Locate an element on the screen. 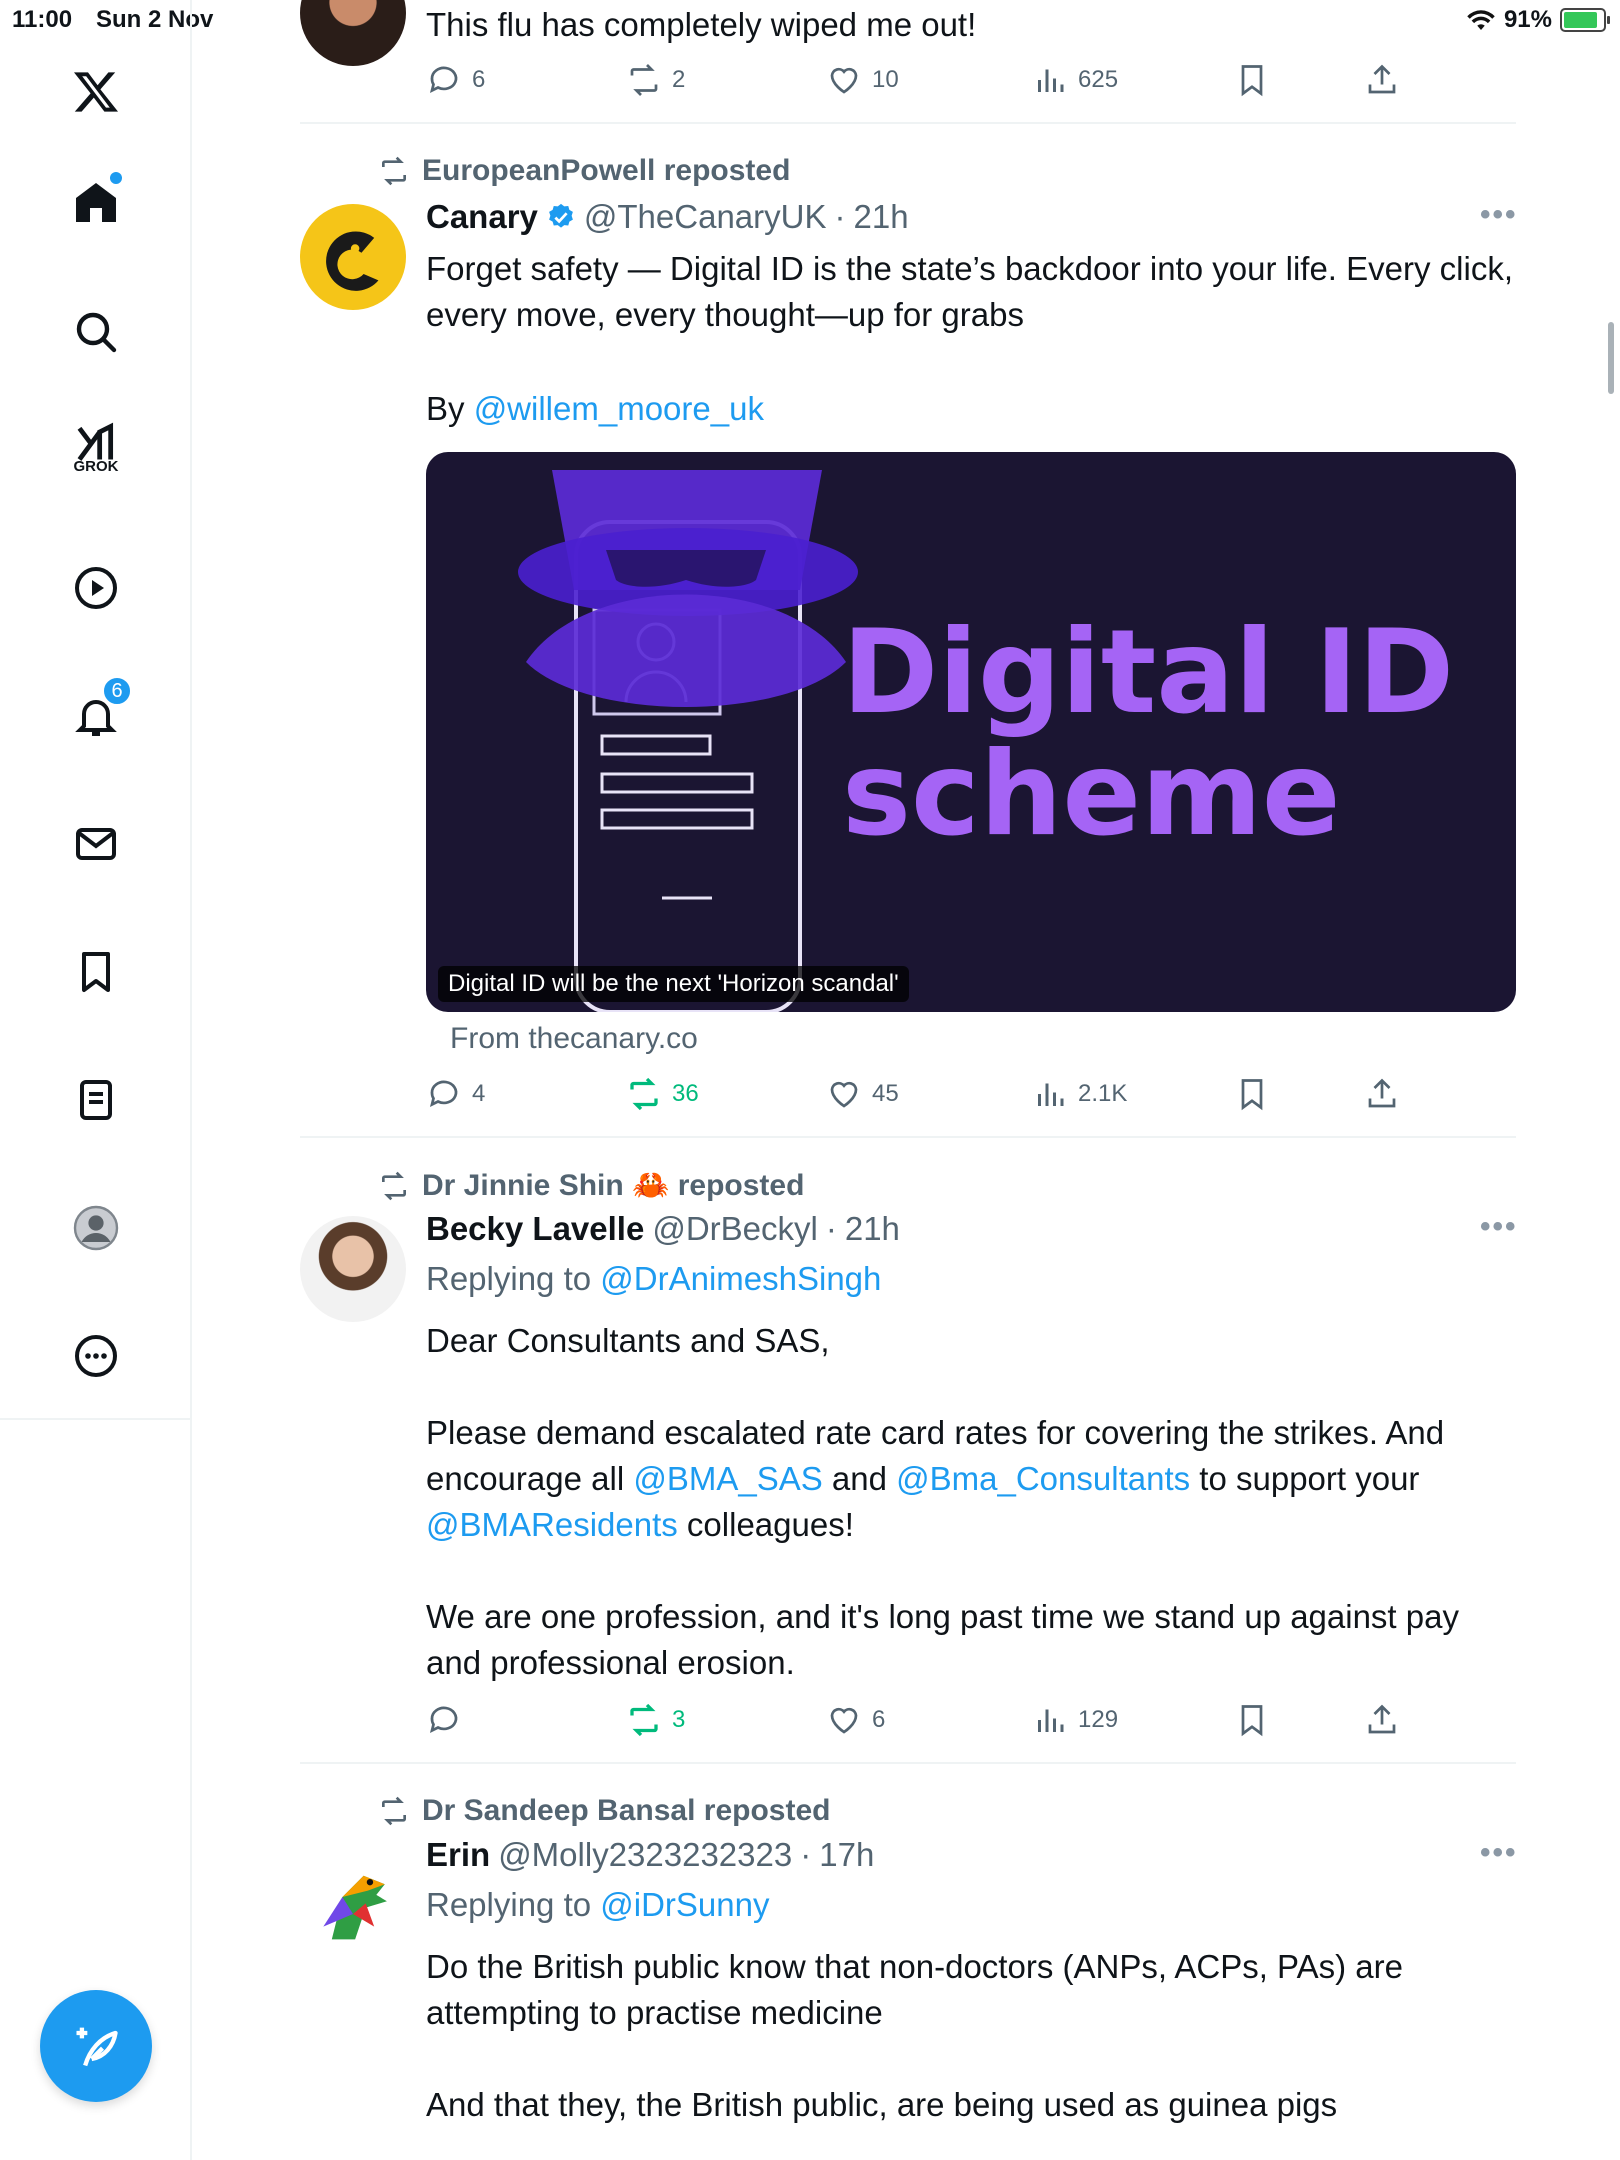  bookmark-icon is located at coordinates (1252, 1721).